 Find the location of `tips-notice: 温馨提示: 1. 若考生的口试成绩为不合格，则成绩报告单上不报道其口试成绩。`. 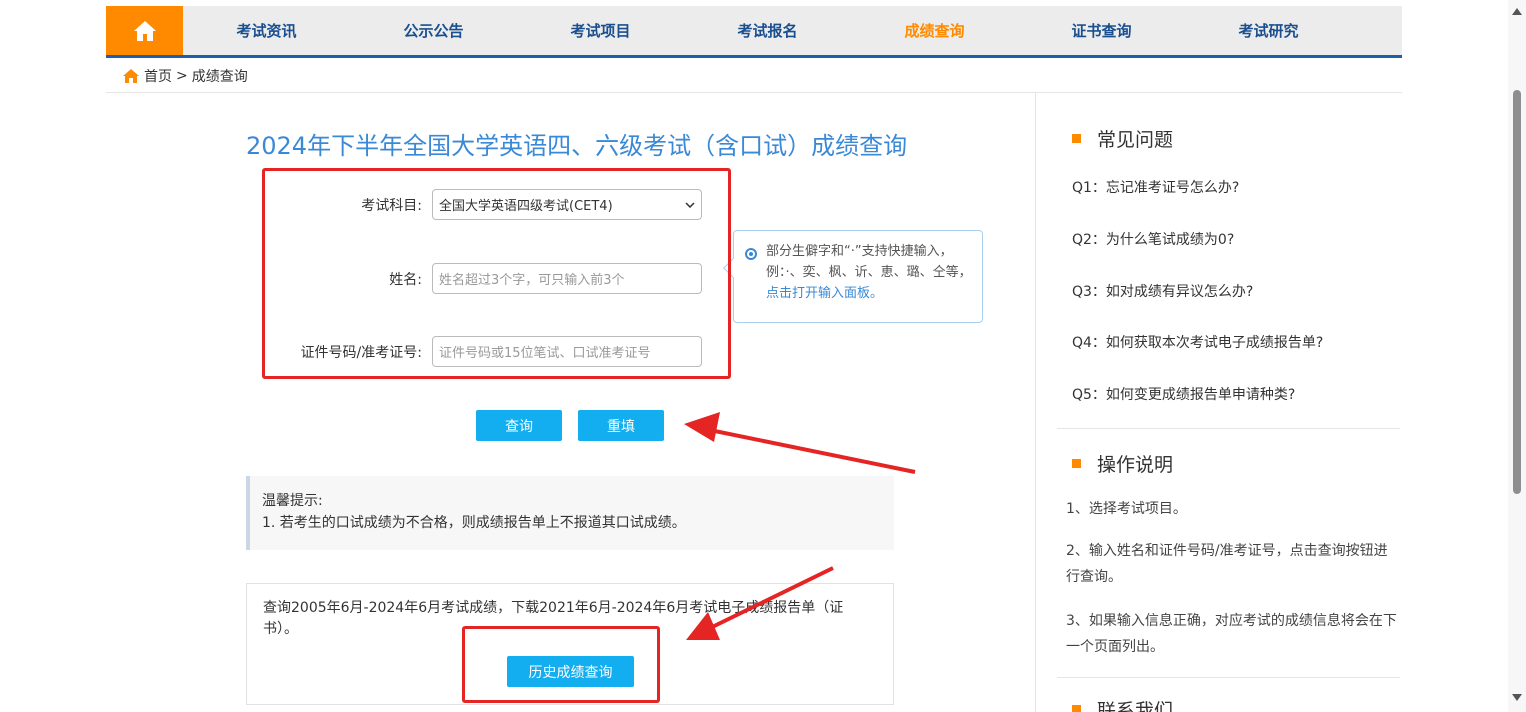

tips-notice: 温馨提示: 1. 若考生的口试成绩为不合格，则成绩报告单上不报道其口试成绩。 is located at coordinates (570, 513).